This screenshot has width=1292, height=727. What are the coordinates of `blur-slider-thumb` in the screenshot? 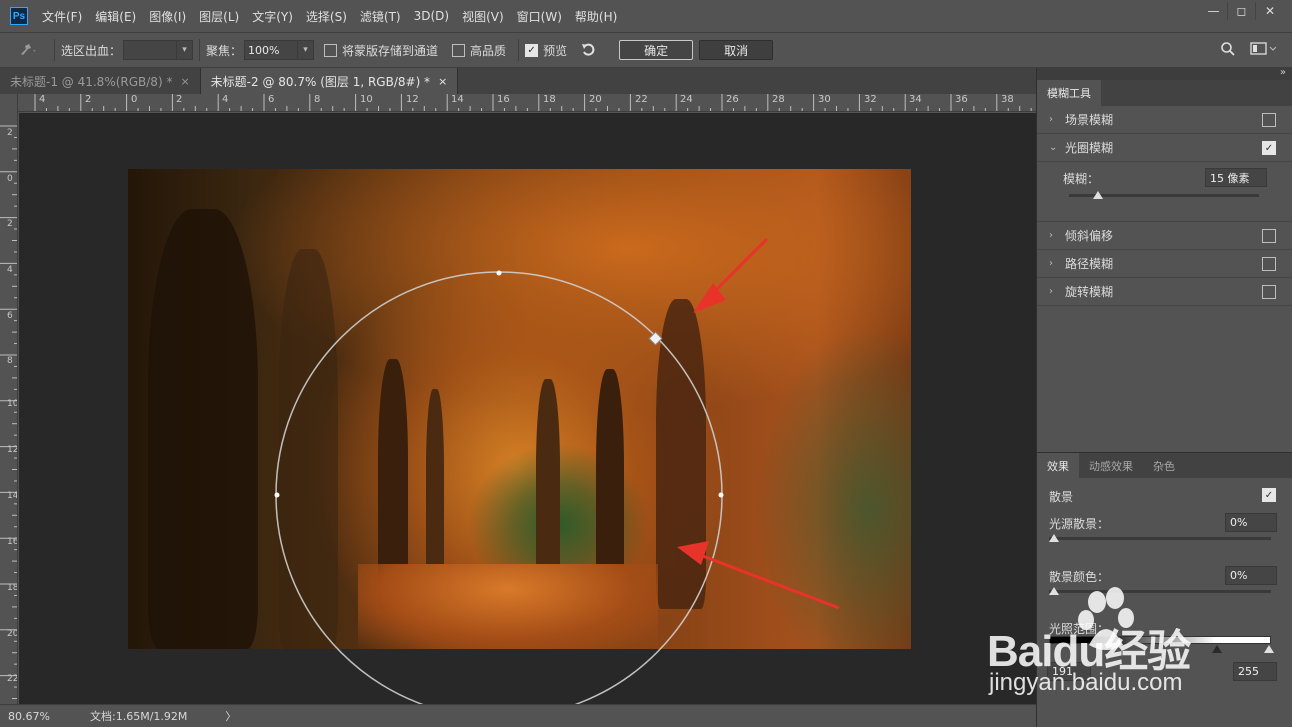 It's located at (1097, 195).